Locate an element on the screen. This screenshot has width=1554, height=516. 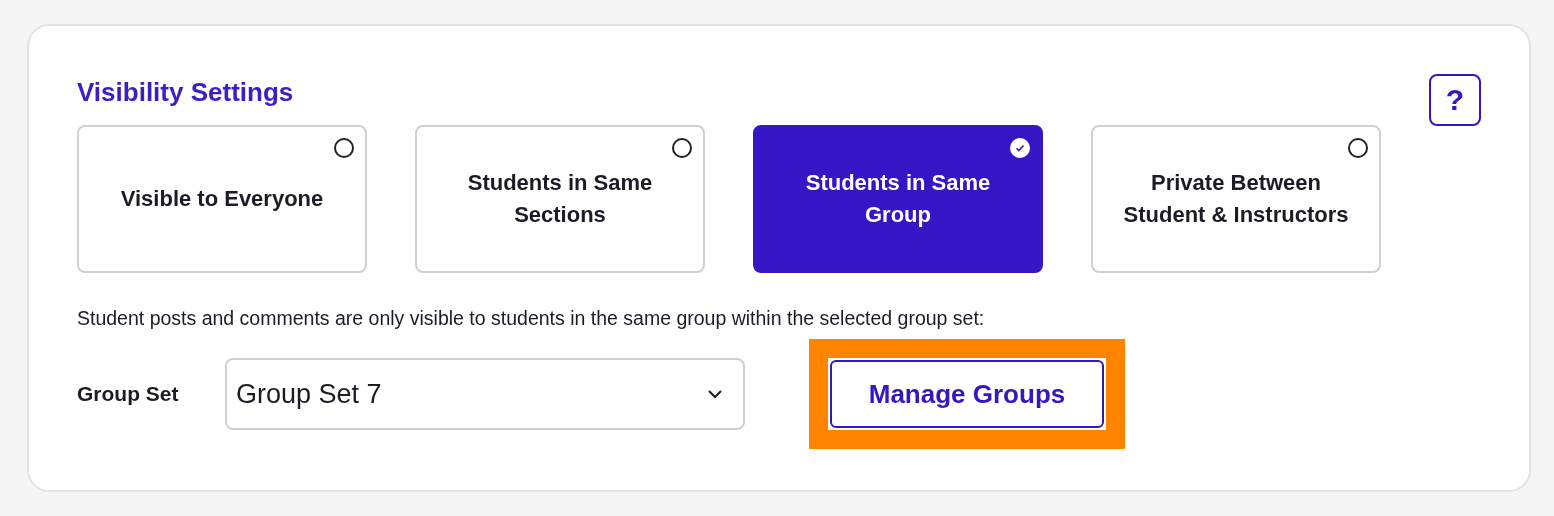
group-set-select: Group Set 7 is located at coordinates (485, 394).